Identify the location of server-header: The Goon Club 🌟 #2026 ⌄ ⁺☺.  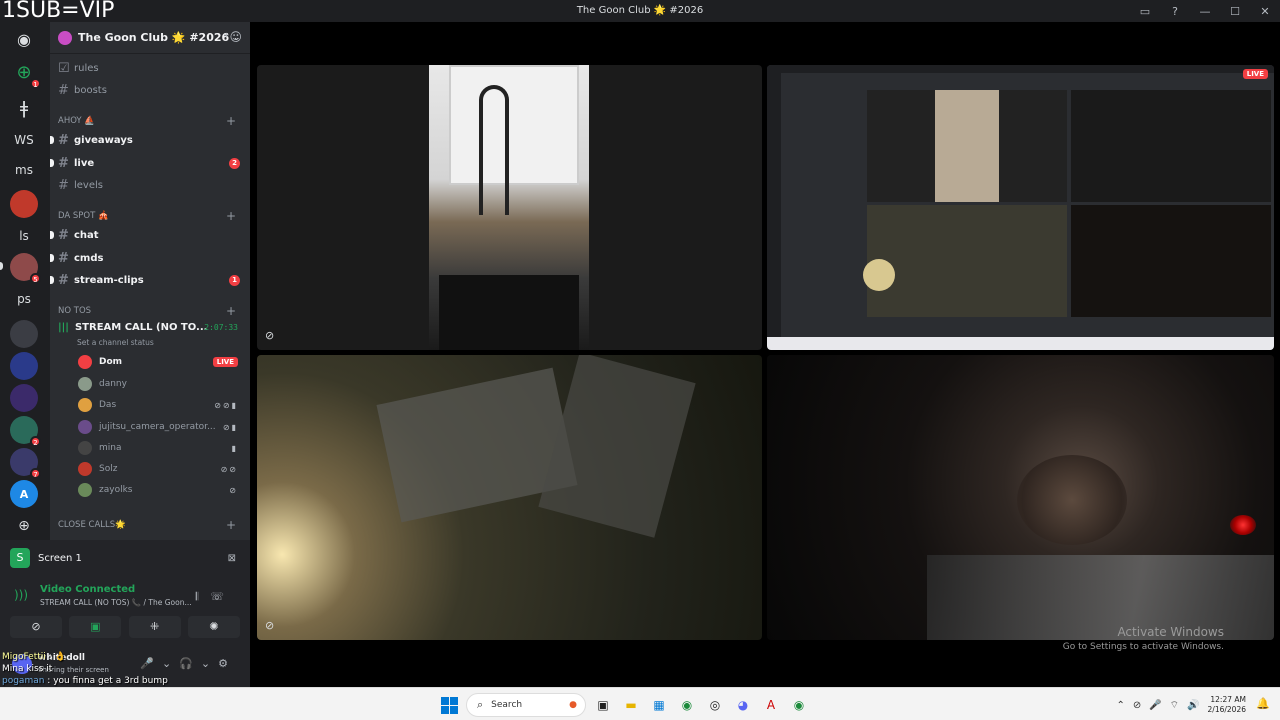
(150, 38).